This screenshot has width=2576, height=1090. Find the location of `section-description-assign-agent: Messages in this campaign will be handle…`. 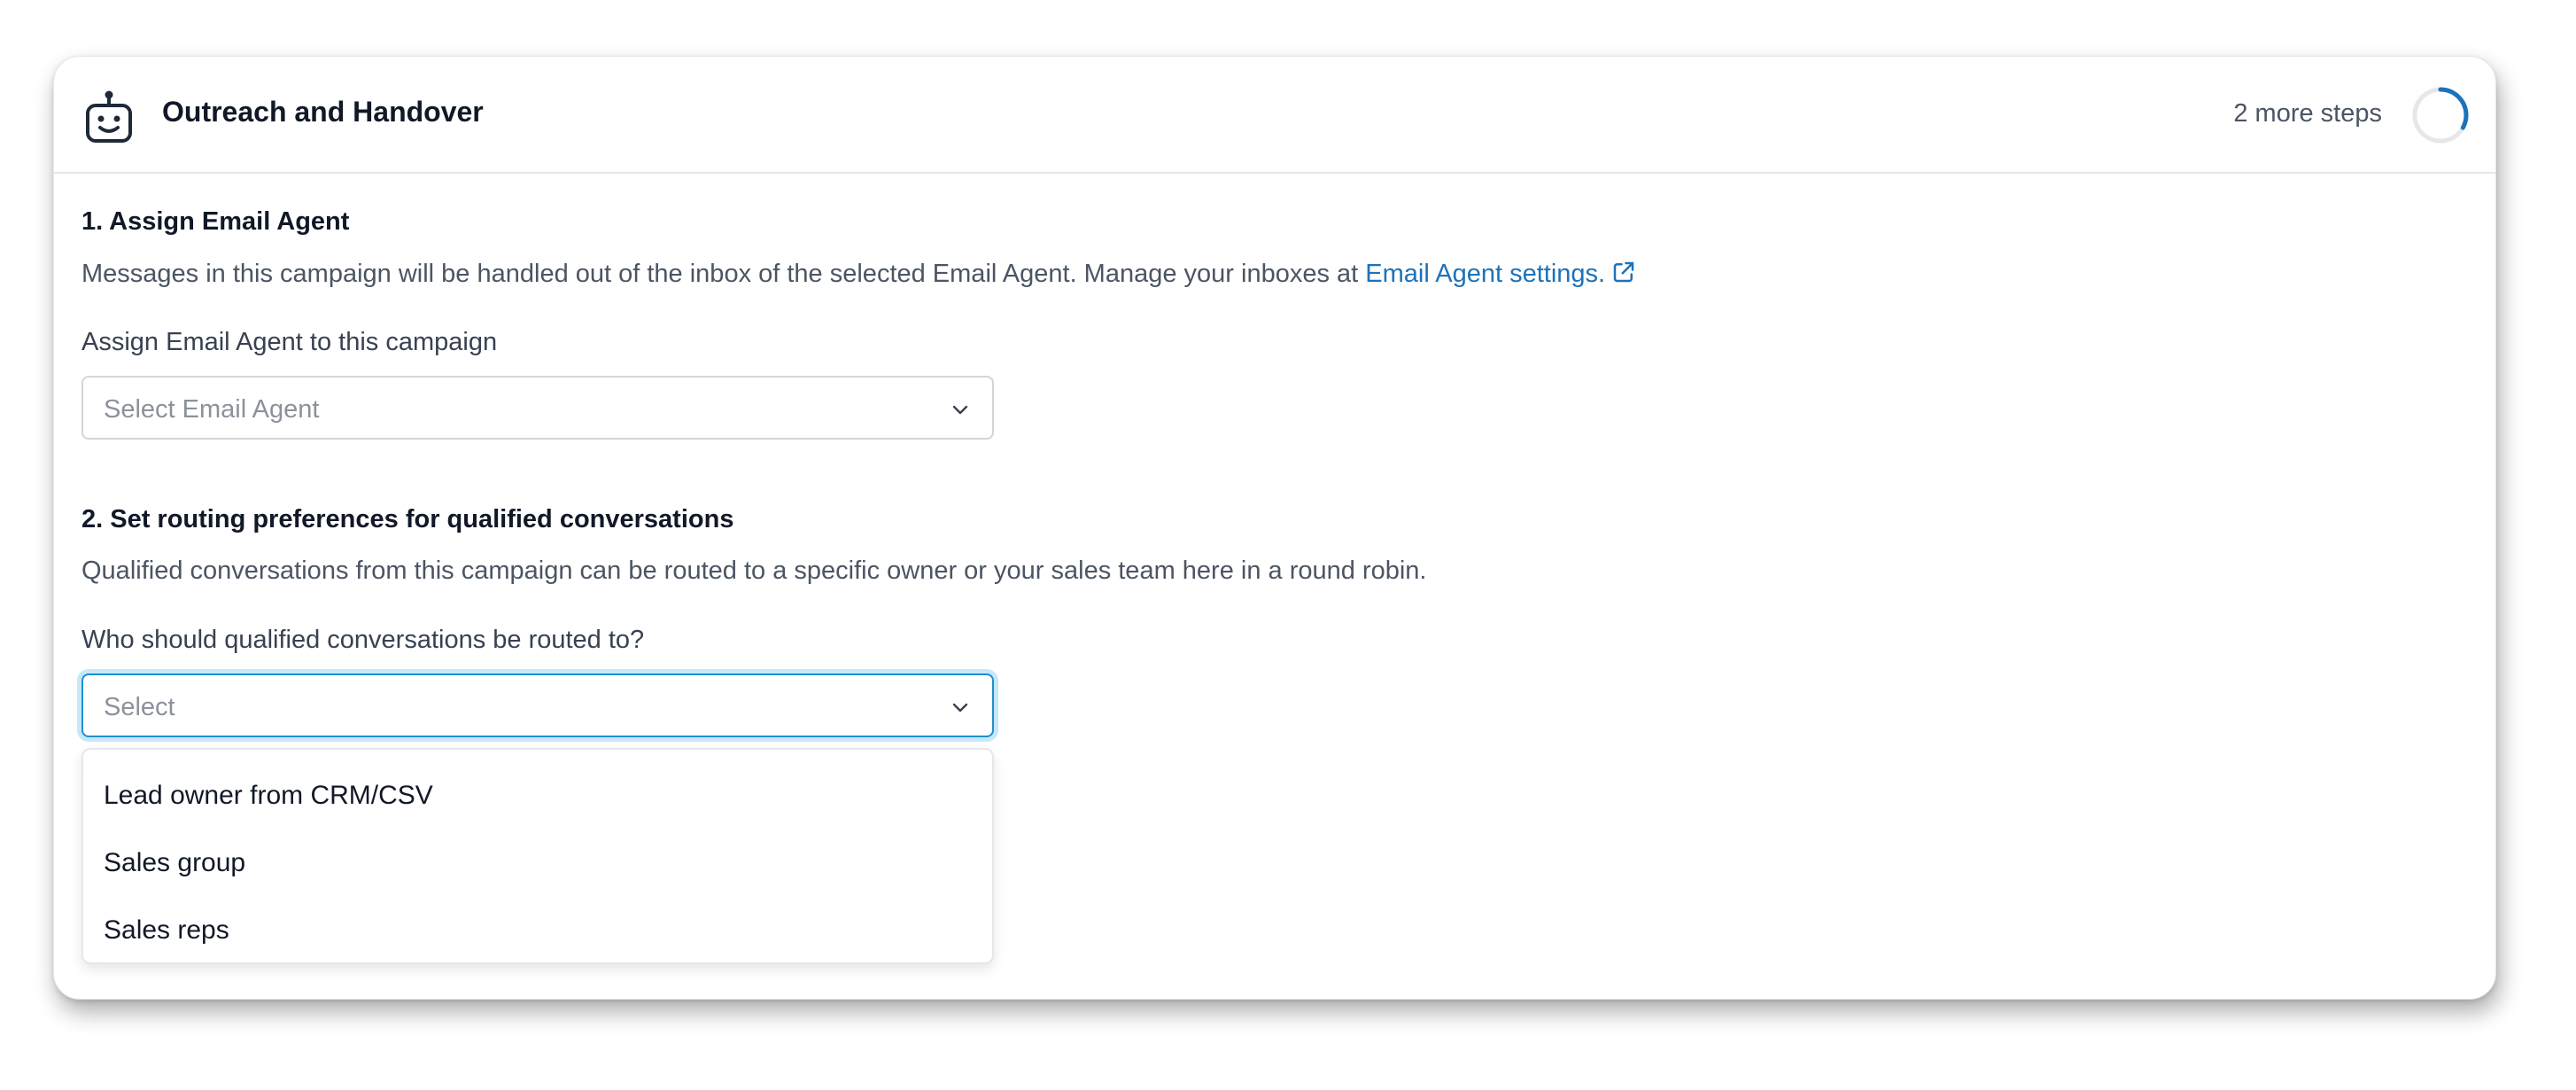

section-description-assign-agent: Messages in this campaign will be handle… is located at coordinates (859, 274).